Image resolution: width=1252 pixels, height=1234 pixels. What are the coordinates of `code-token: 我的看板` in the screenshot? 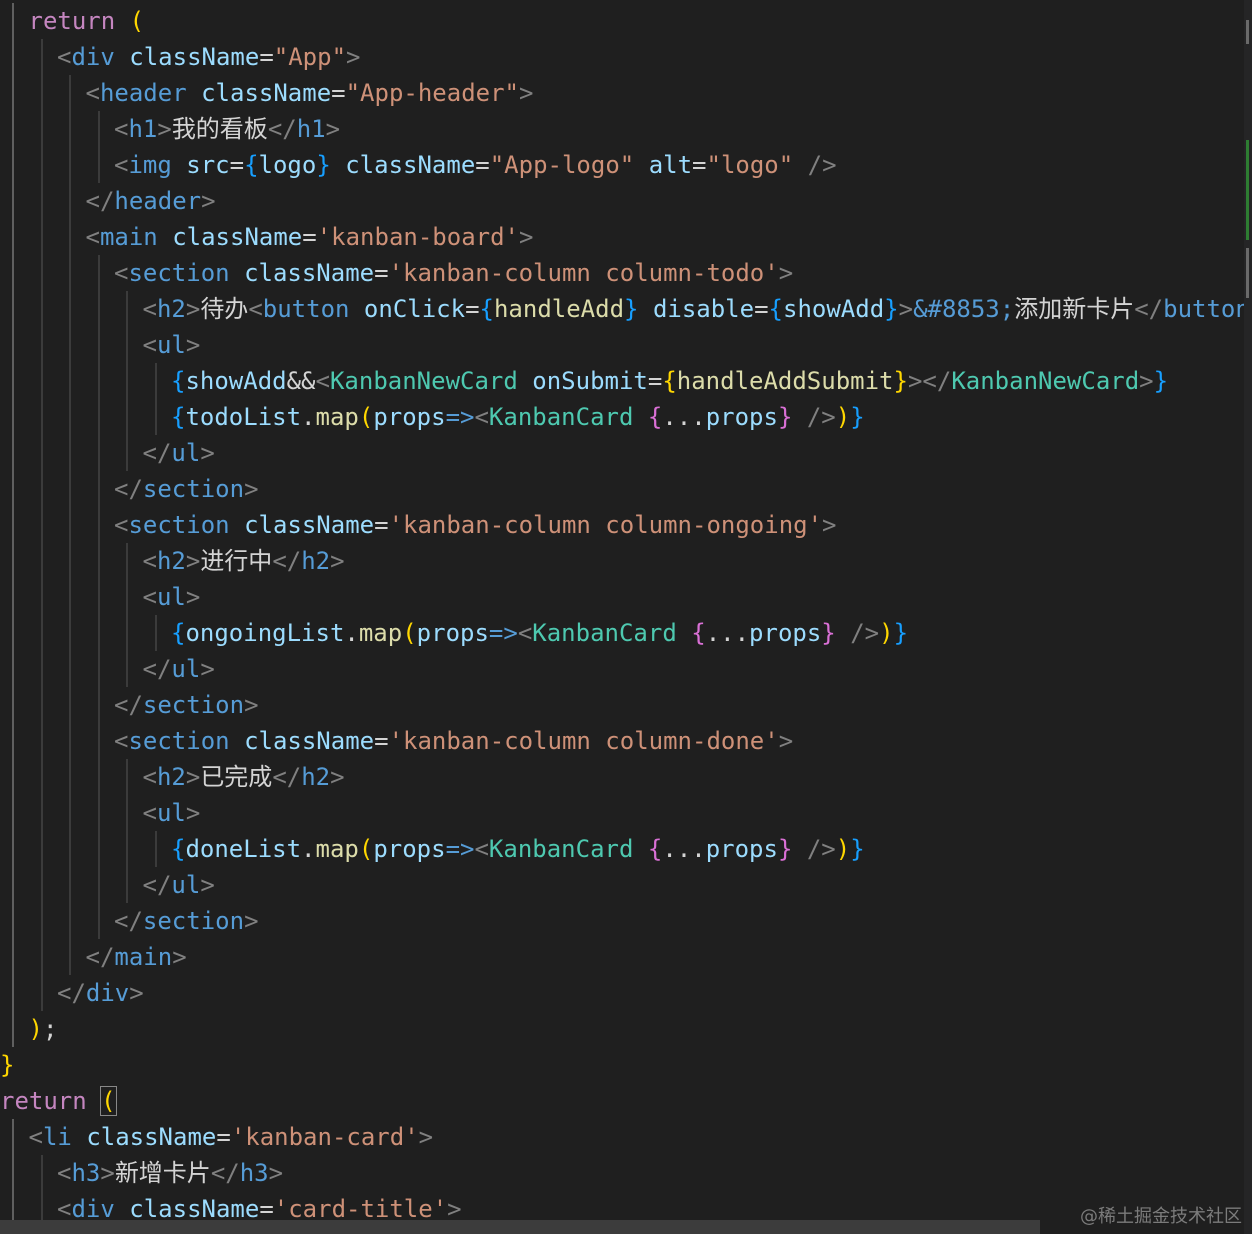 It's located at (219, 129).